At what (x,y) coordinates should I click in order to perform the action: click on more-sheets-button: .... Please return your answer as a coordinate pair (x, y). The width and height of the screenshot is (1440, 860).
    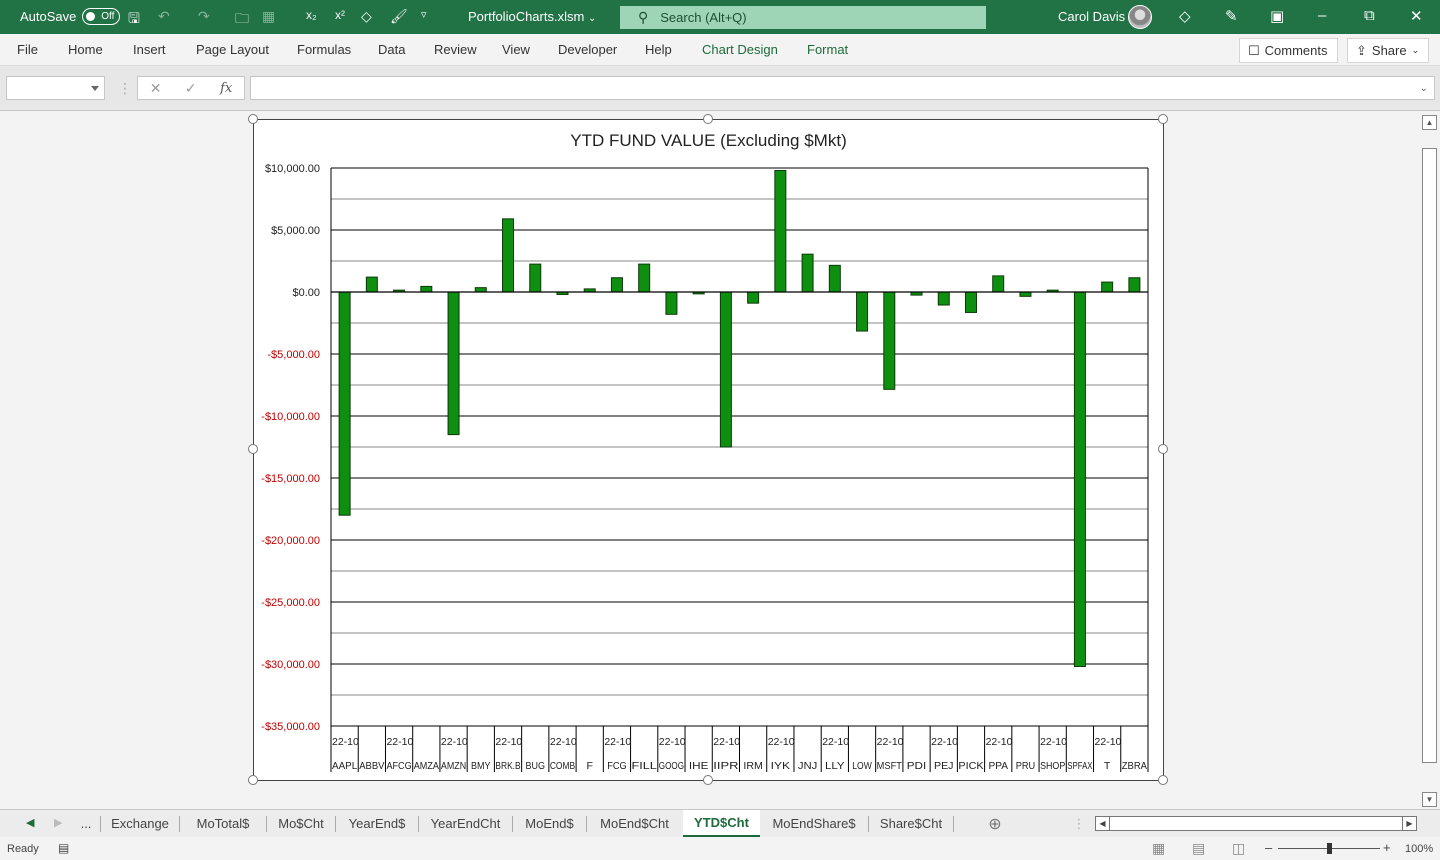
    Looking at the image, I should click on (86, 823).